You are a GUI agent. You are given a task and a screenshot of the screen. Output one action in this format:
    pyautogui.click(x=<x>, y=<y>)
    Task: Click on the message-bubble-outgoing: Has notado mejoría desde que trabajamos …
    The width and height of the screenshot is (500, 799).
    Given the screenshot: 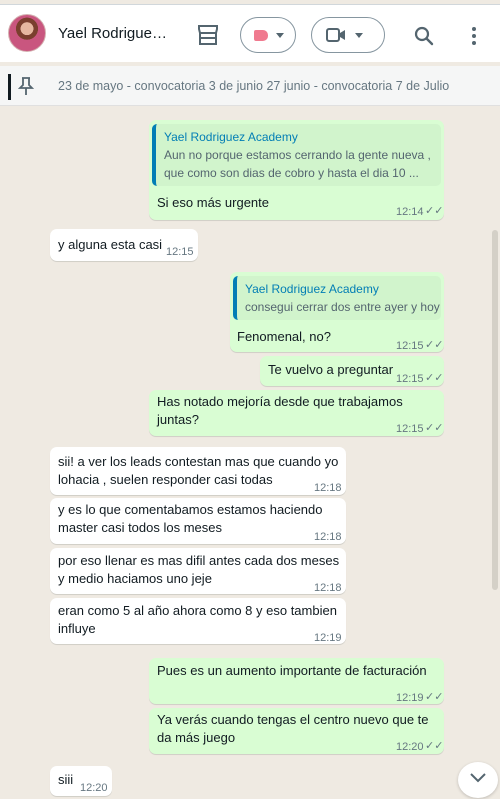 What is the action you would take?
    pyautogui.click(x=296, y=413)
    